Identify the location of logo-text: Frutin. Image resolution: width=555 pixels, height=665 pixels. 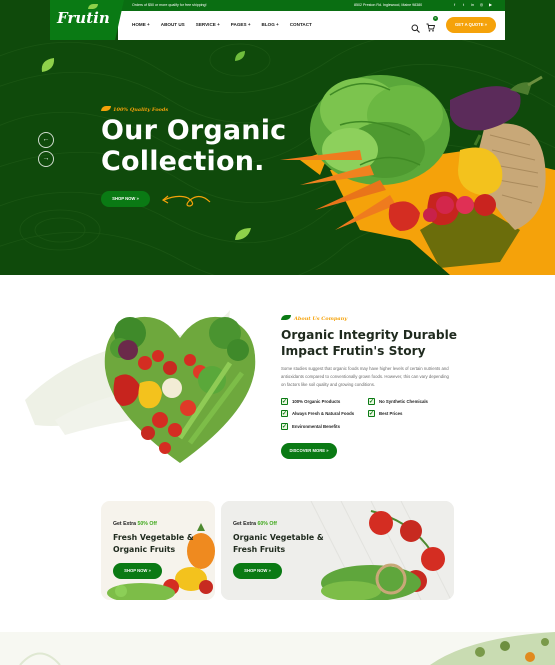
(83, 18).